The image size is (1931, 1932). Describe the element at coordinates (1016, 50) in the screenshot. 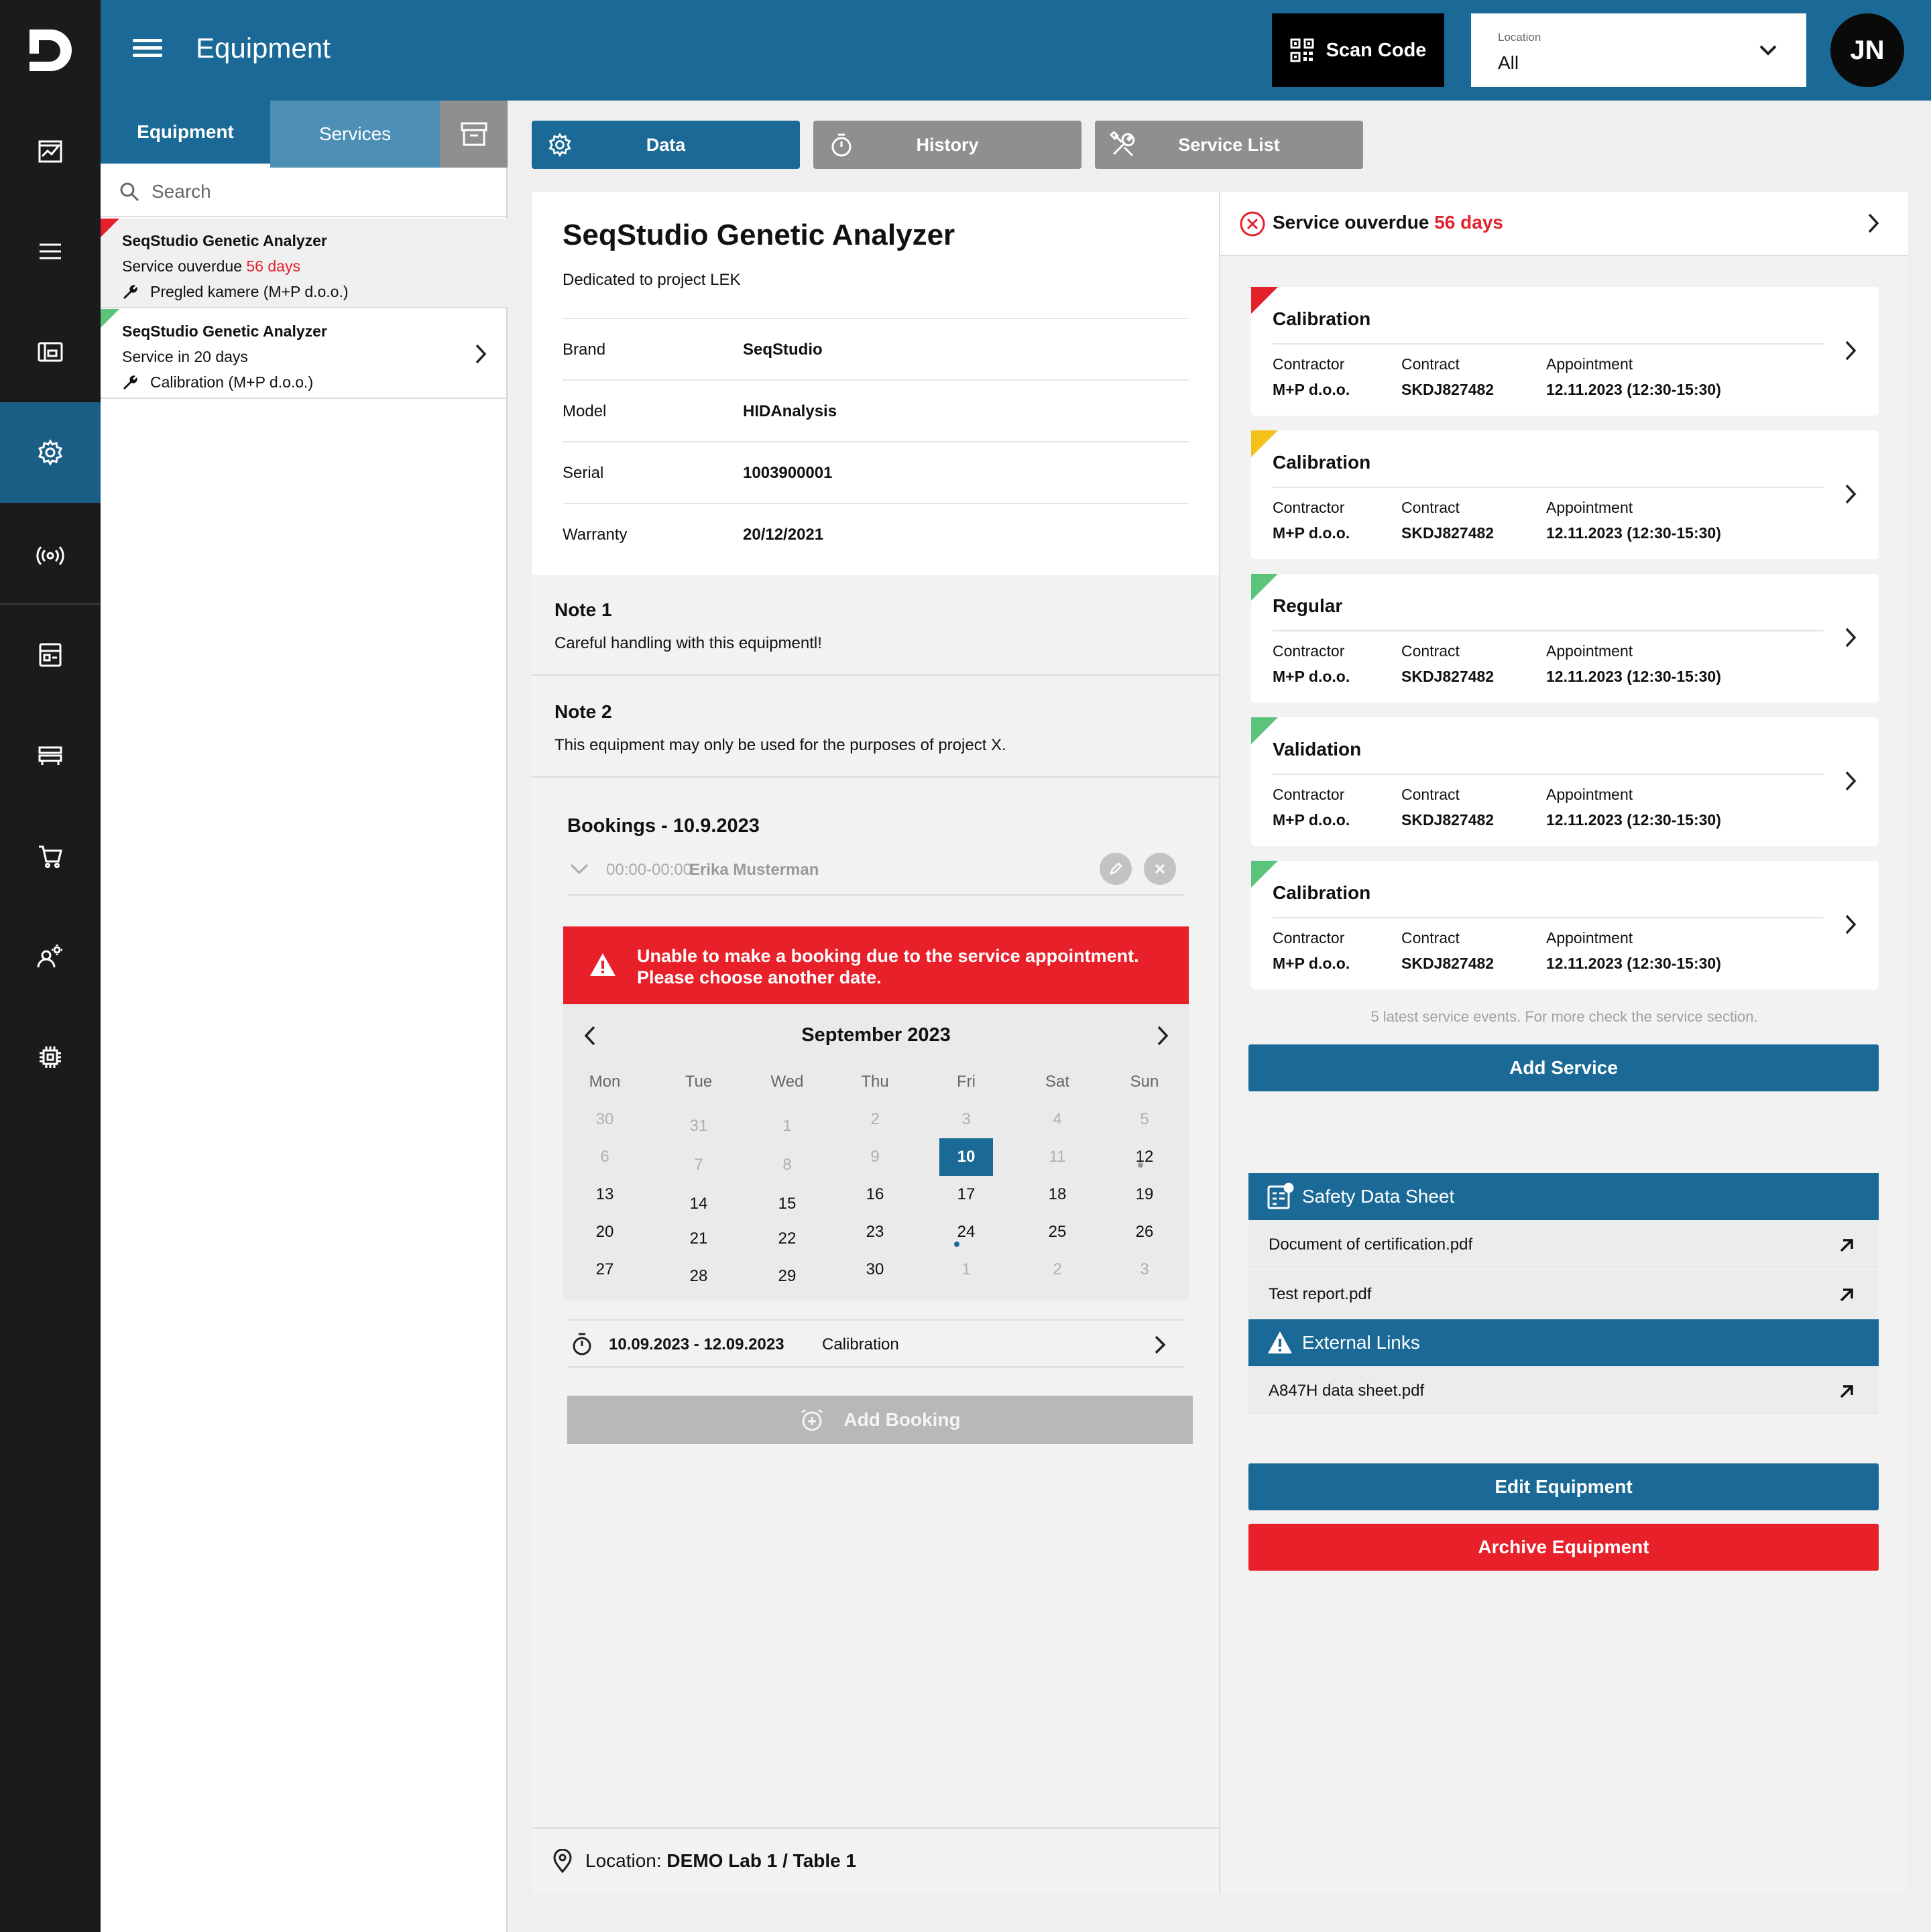

I see `top-header: Equipment Scan Code Location All JN` at that location.